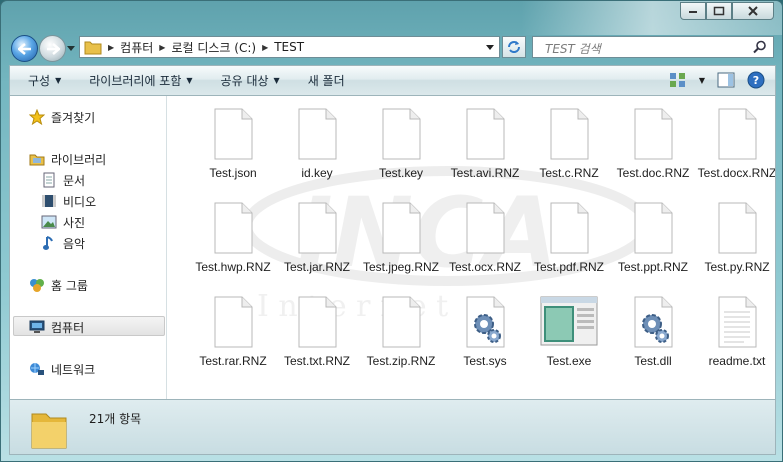  I want to click on nav-documents: 문서, so click(62, 180).